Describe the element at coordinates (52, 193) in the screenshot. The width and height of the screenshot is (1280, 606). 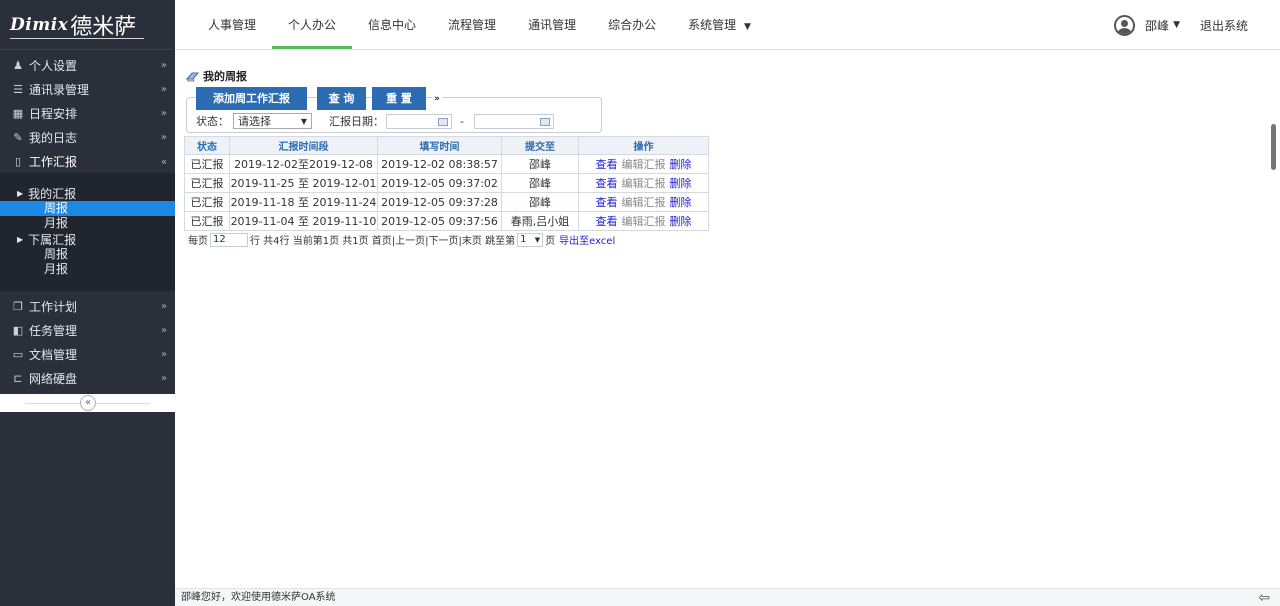
I see `submenu-group-label: 我的汇报` at that location.